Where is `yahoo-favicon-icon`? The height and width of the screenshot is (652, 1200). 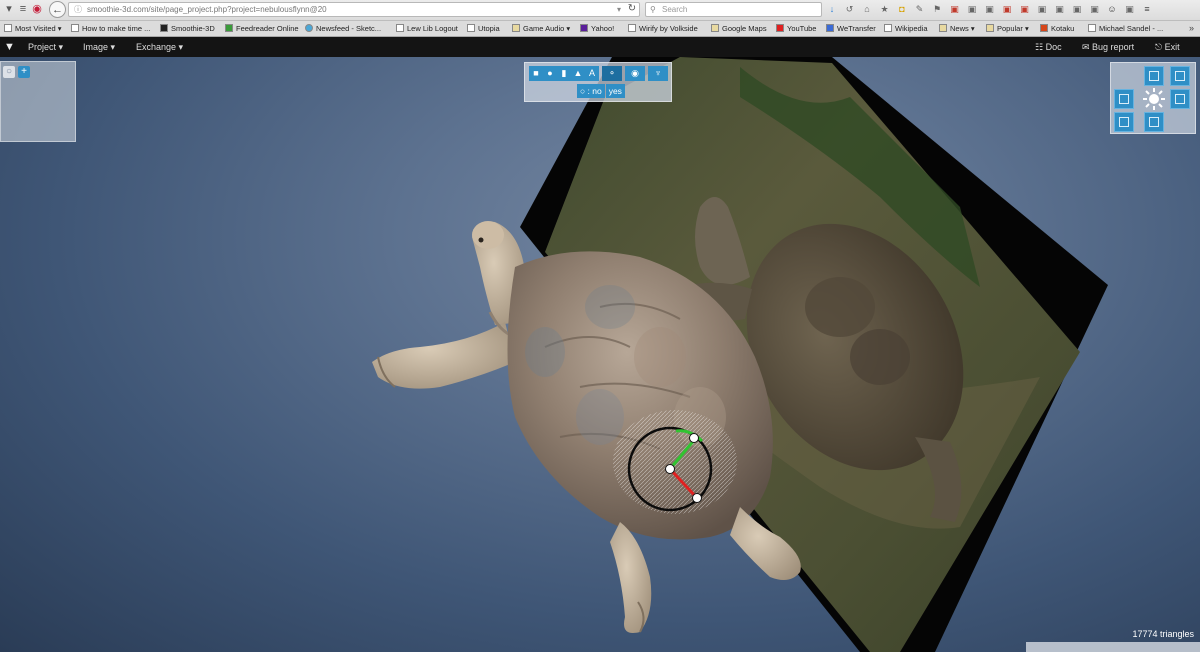 yahoo-favicon-icon is located at coordinates (584, 28).